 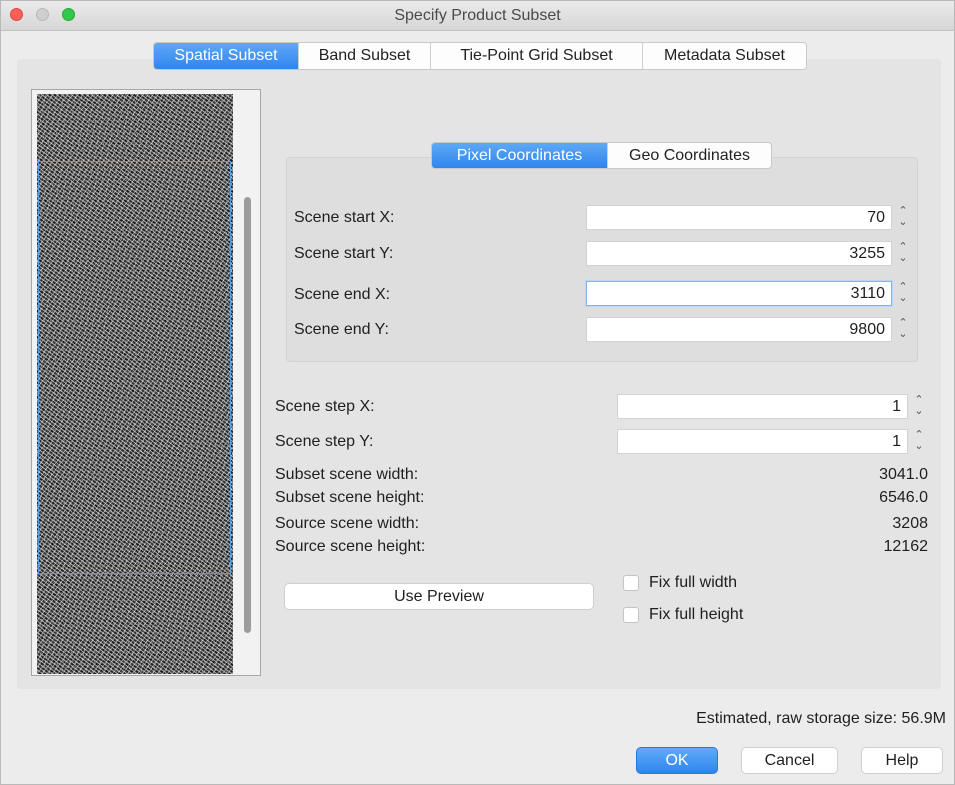 I want to click on scene-end-y-spinner: ⌃ ⌄, so click(x=903, y=329).